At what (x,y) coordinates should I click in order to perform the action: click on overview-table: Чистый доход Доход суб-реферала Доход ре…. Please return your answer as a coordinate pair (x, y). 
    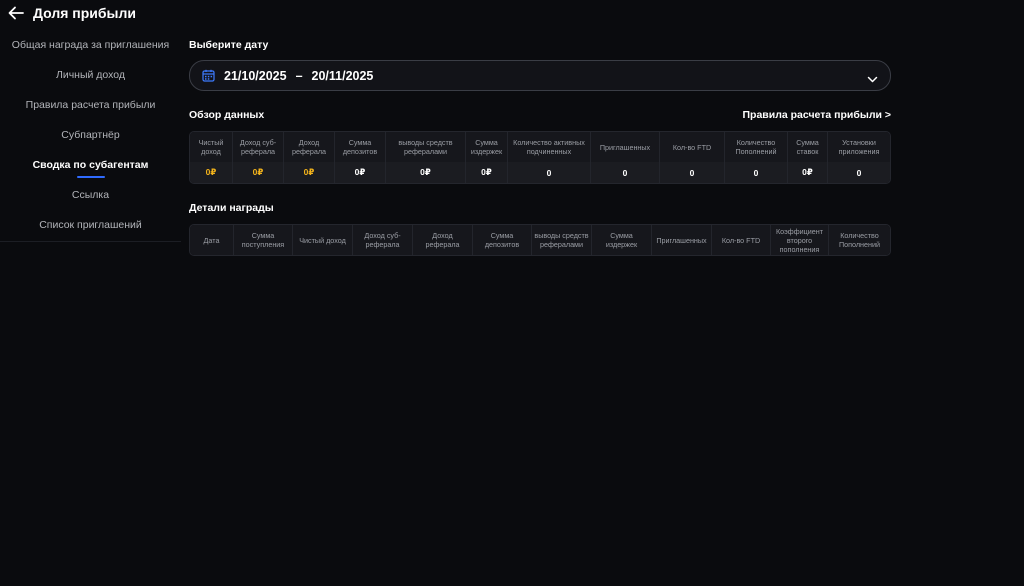
    Looking at the image, I should click on (540, 157).